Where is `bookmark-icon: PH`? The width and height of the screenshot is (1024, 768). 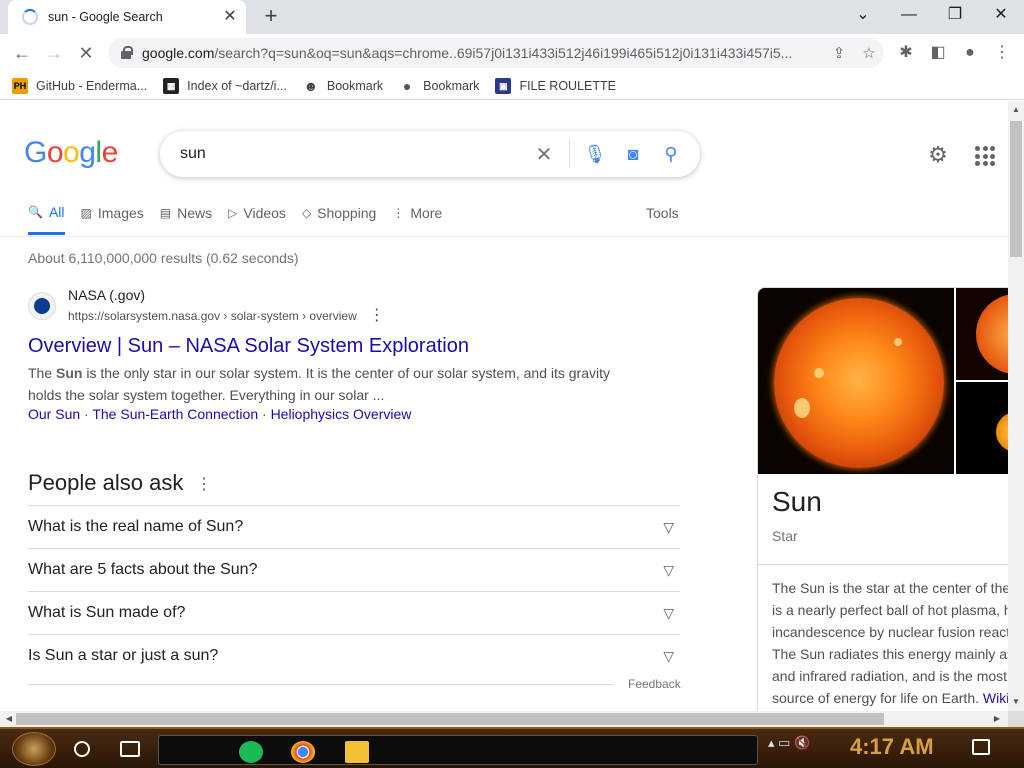
bookmark-icon: PH is located at coordinates (20, 85).